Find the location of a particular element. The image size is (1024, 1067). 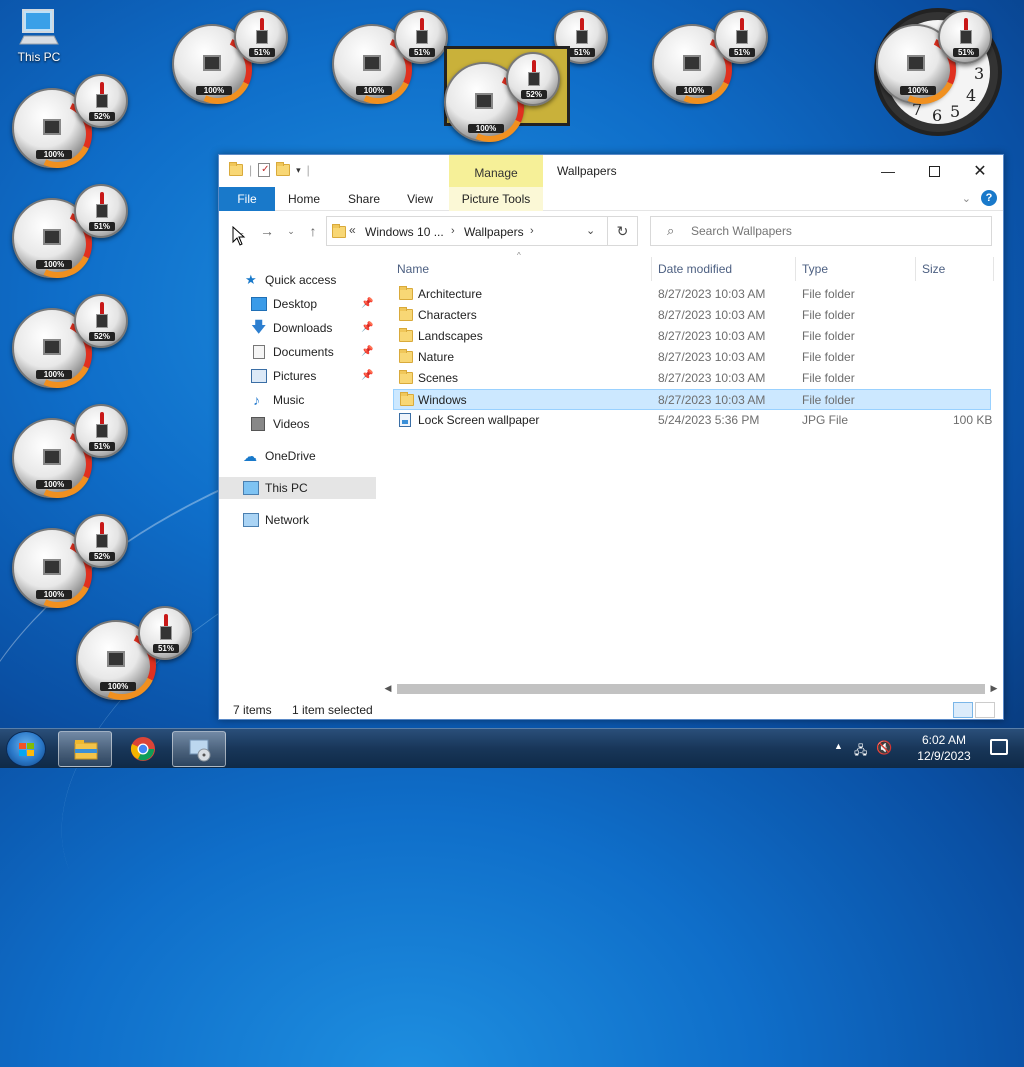

clock: 6:02 AM 12/9/2023 is located at coordinates (944, 748).